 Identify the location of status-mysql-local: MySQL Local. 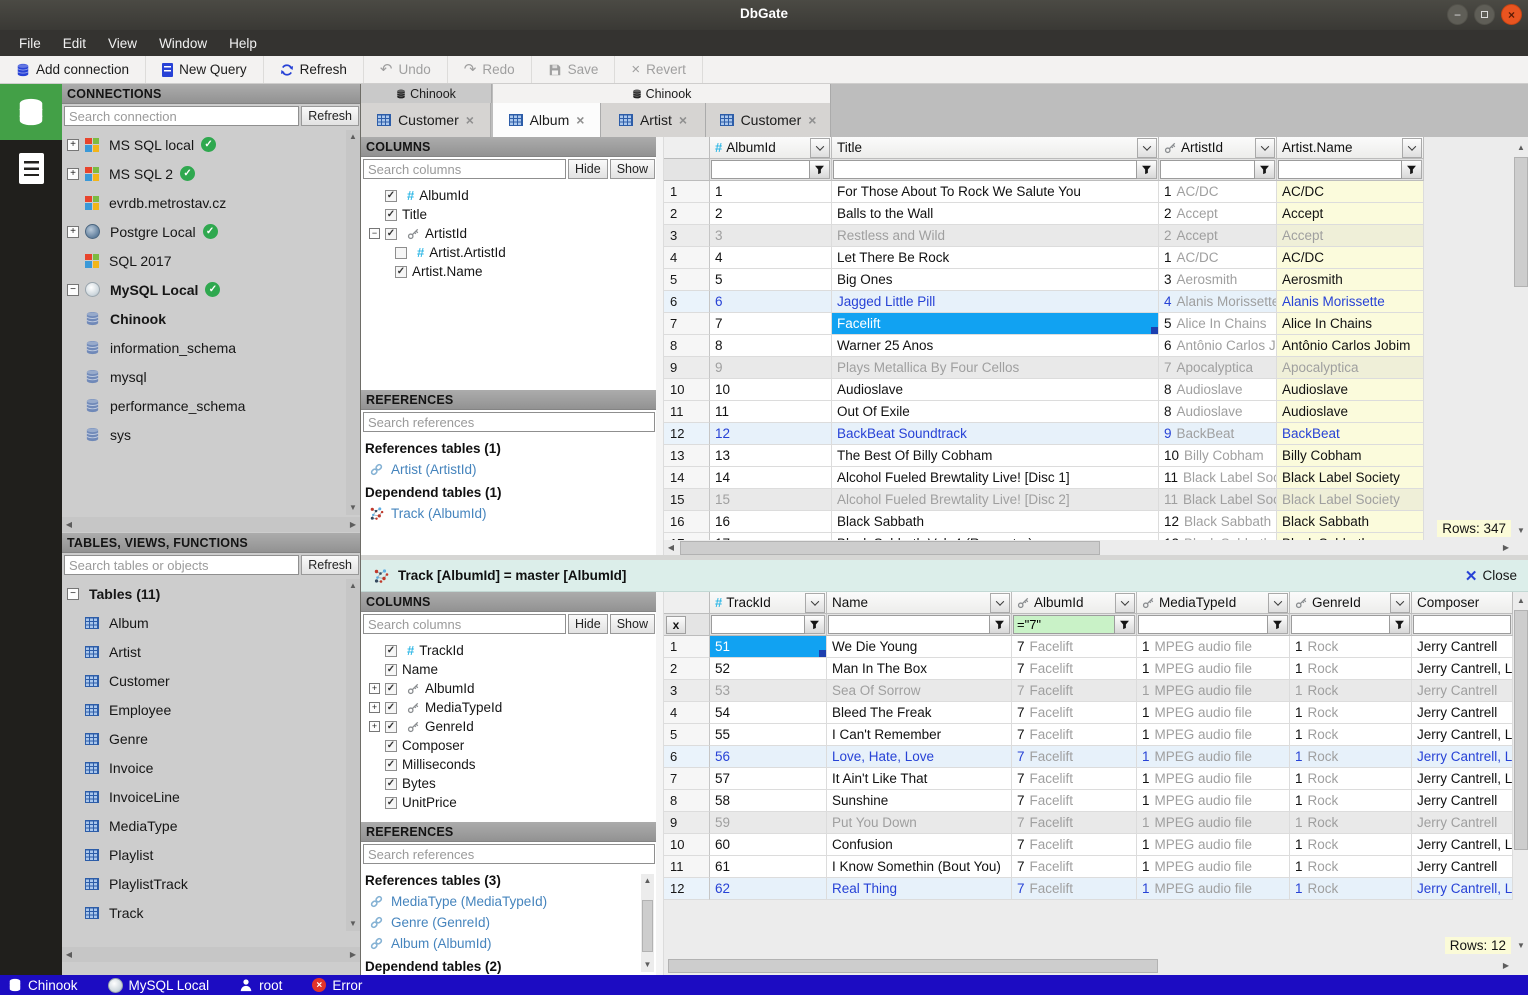
(158, 985).